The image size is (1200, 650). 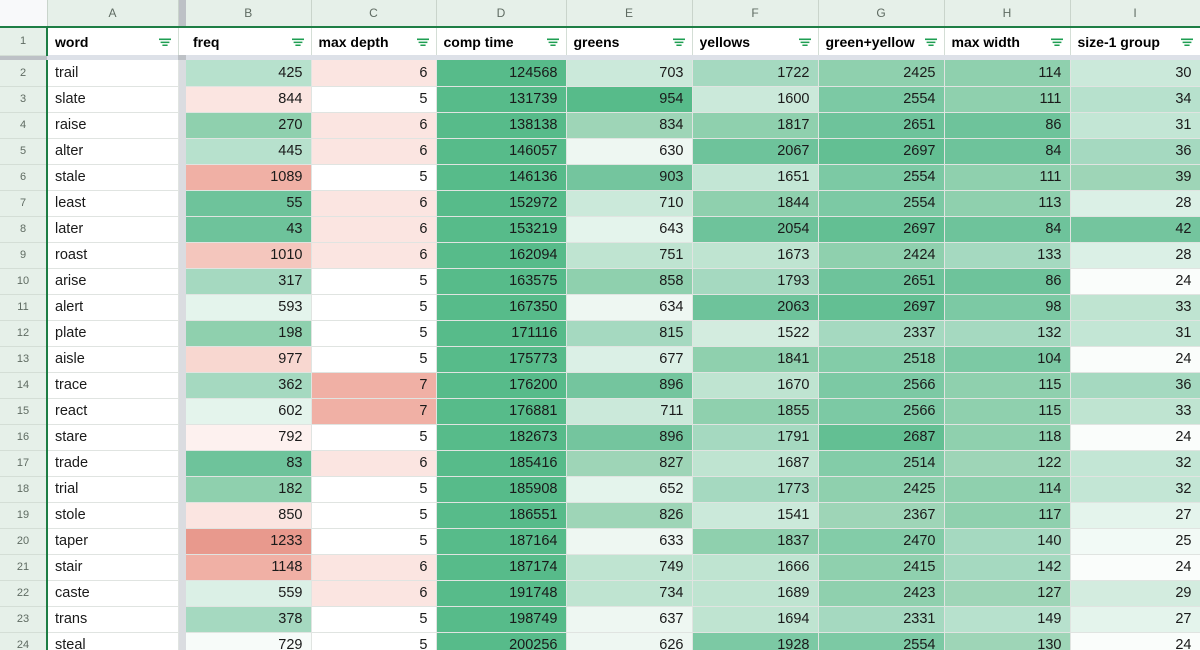 What do you see at coordinates (755, 619) in the screenshot?
I see `cell-yellows: 1694` at bounding box center [755, 619].